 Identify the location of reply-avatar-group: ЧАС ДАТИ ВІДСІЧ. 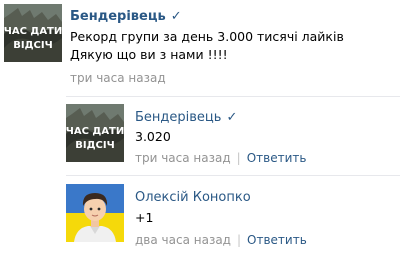
(95, 133).